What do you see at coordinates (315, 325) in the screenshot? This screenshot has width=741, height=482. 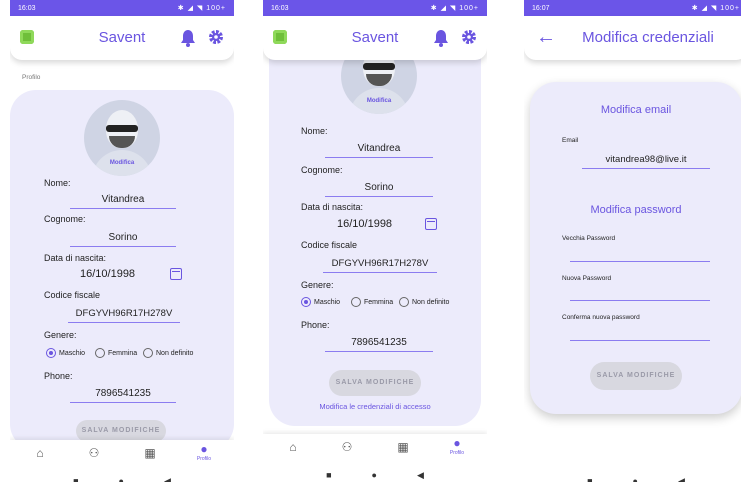 I see `phone-label: Phone:` at bounding box center [315, 325].